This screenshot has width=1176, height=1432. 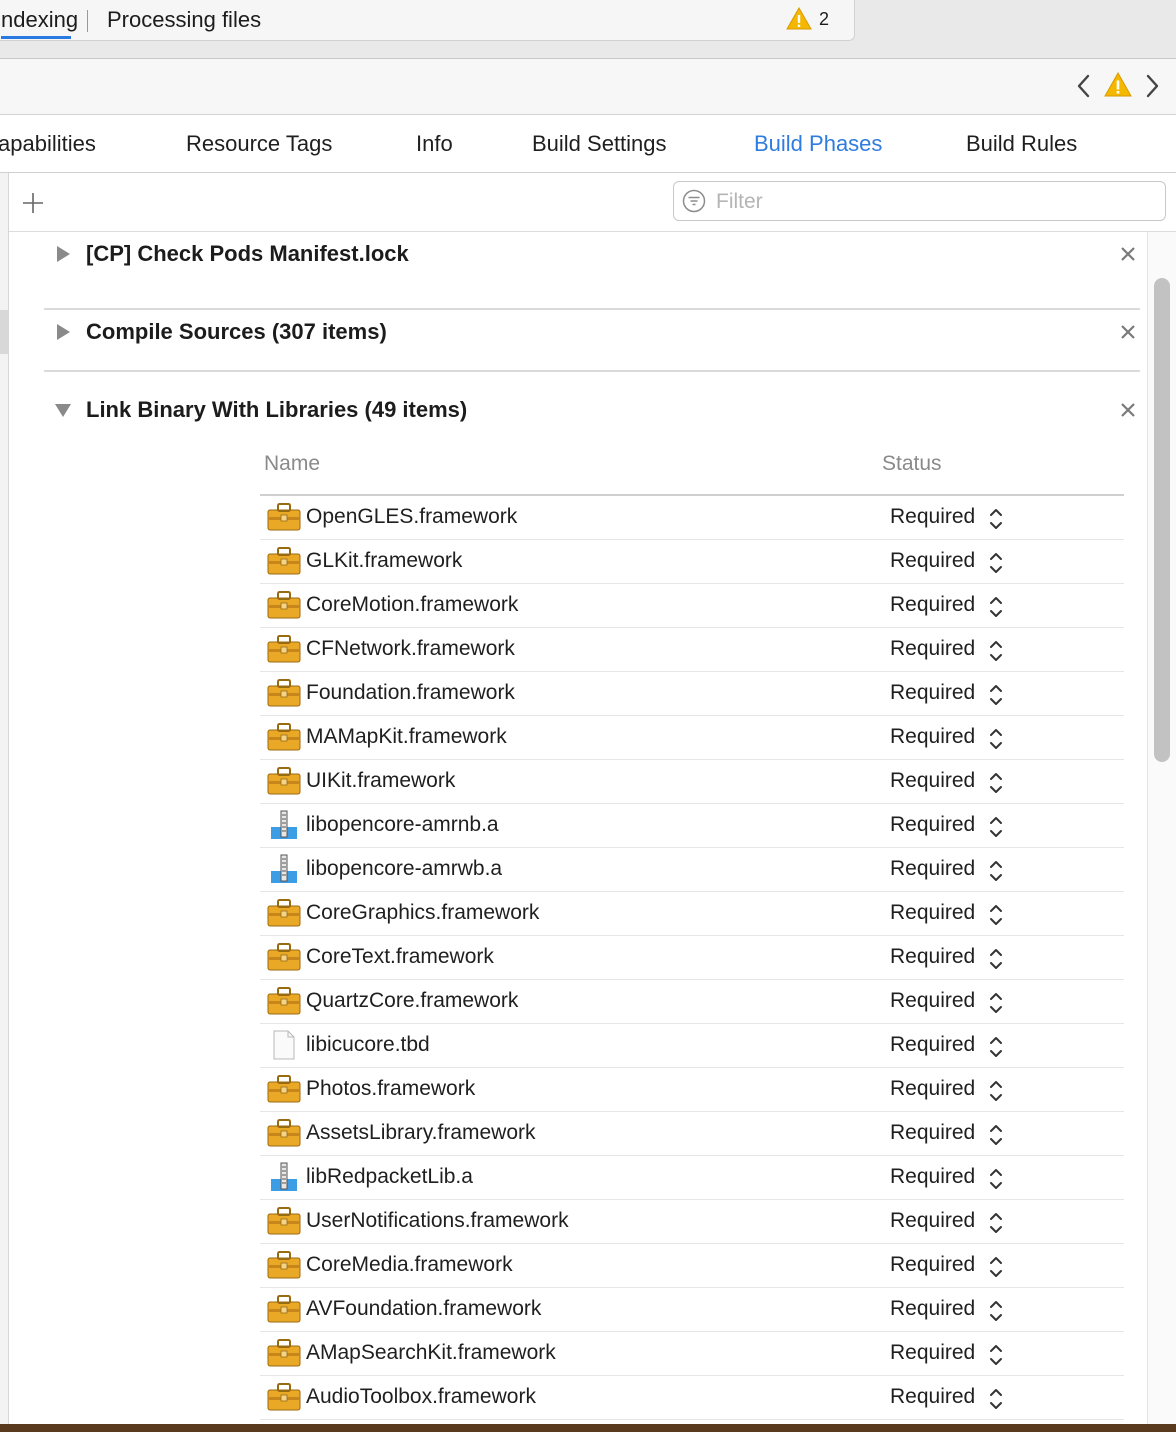 What do you see at coordinates (692, 518) in the screenshot?
I see `table-row: OpenGLES.framework Required` at bounding box center [692, 518].